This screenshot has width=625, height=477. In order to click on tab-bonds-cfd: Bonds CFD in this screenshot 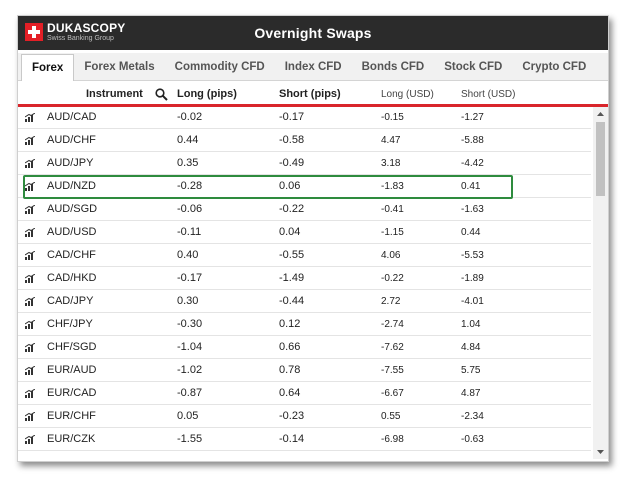, I will do `click(393, 67)`.